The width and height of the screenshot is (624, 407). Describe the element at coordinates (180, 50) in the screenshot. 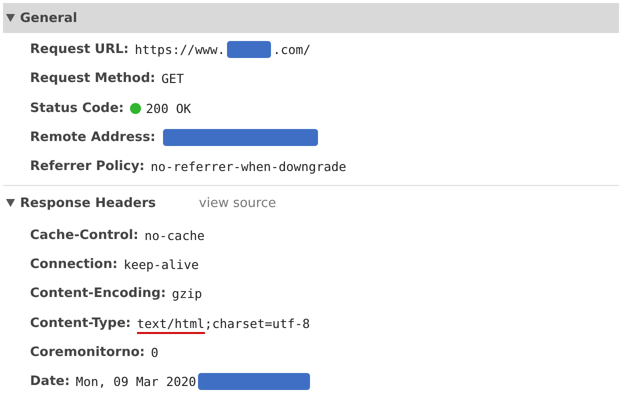

I see `header-value: https://www.` at that location.